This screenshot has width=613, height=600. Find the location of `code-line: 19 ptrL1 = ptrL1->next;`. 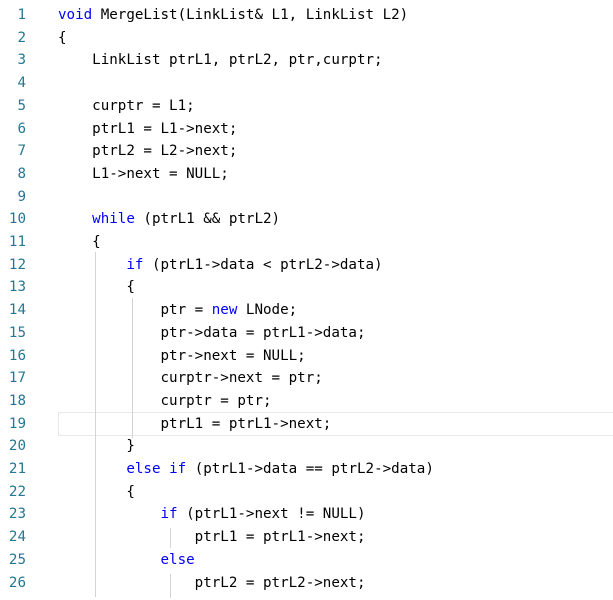

code-line: 19 ptrL1 = ptrL1->next; is located at coordinates (306, 424).